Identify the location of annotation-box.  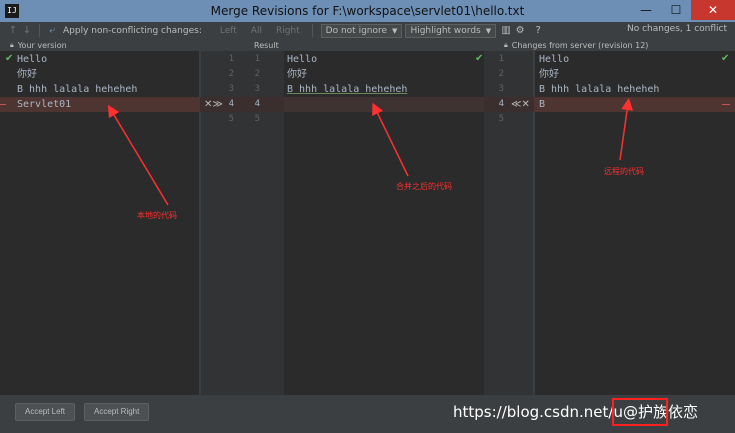
(640, 412).